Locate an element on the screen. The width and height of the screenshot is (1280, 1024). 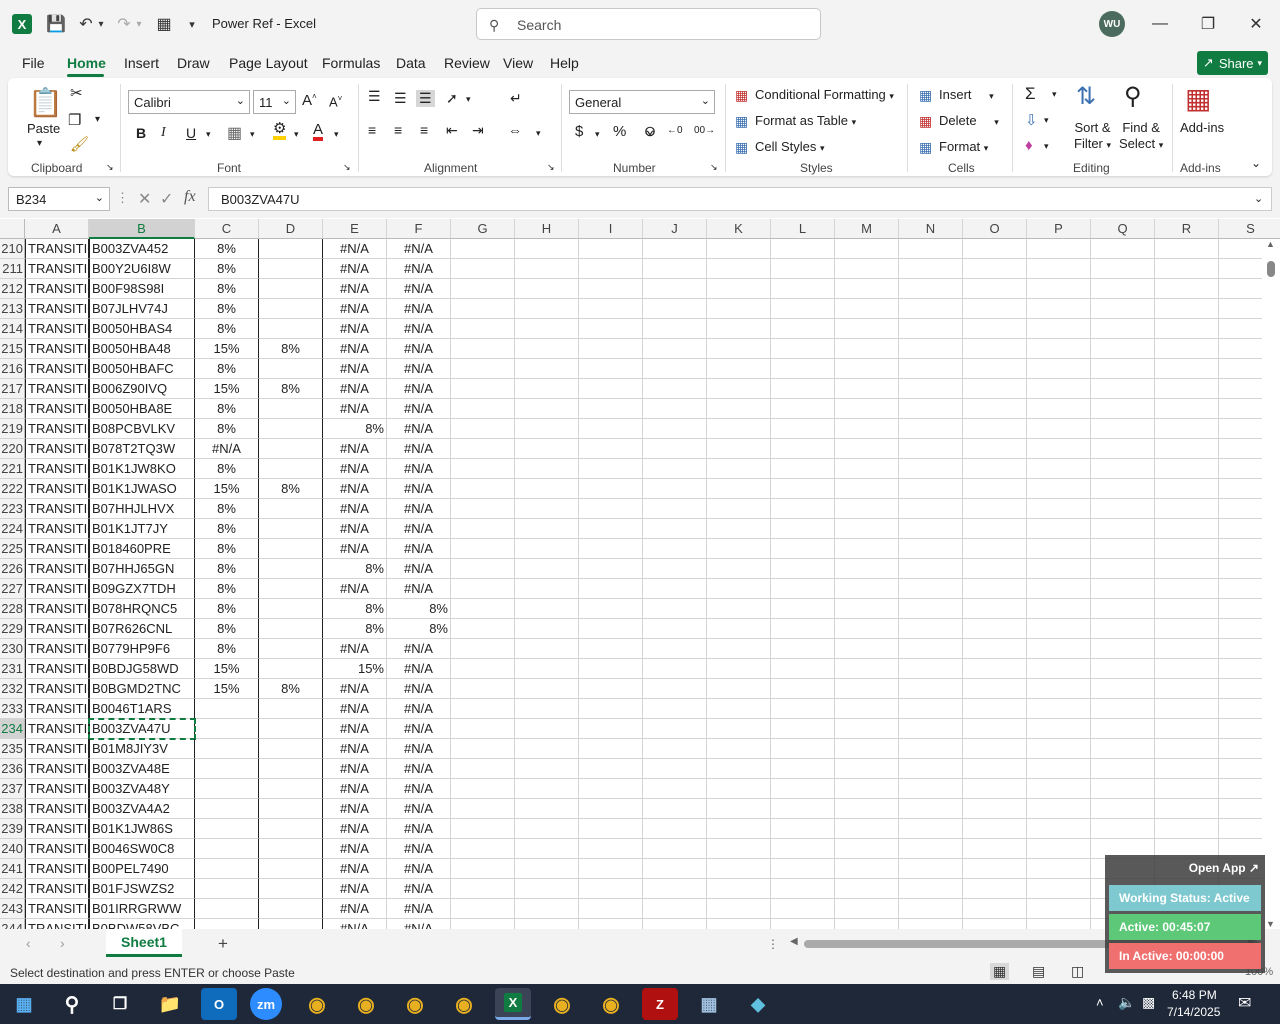
cell-a222: TRANSITIO is located at coordinates (57, 489).